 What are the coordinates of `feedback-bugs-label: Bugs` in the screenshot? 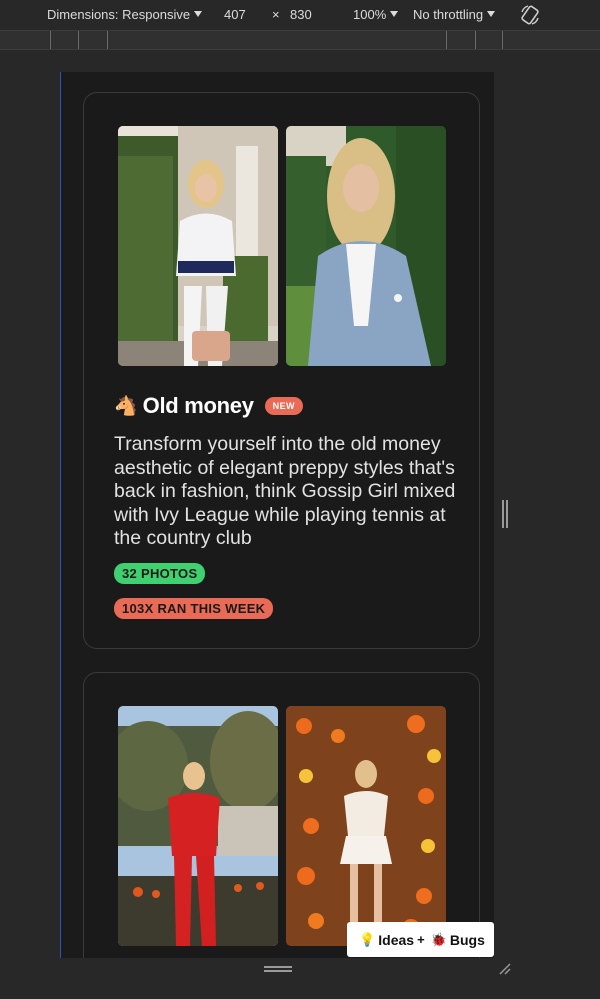 It's located at (467, 939).